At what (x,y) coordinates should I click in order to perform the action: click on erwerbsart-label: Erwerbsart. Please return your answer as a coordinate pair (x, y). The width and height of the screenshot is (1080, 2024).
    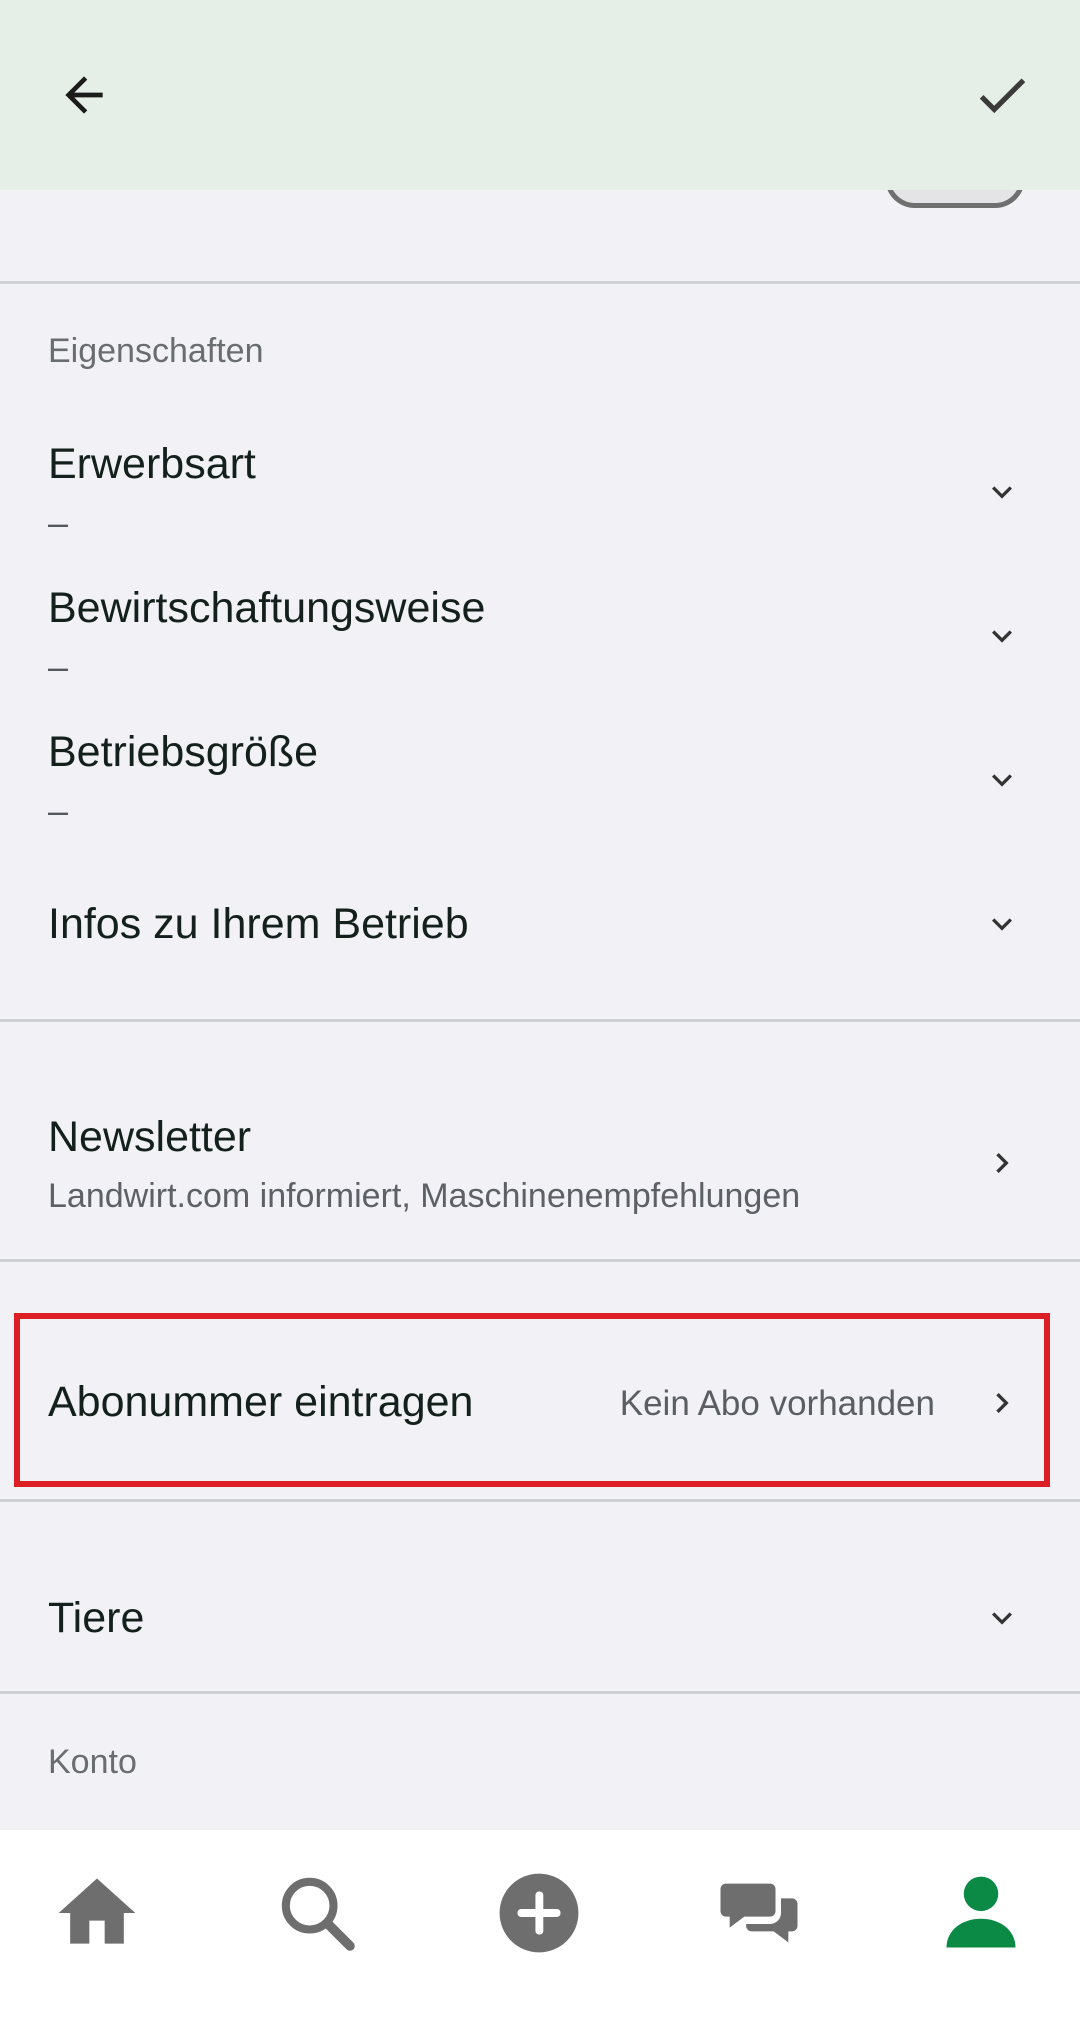
    Looking at the image, I should click on (152, 464).